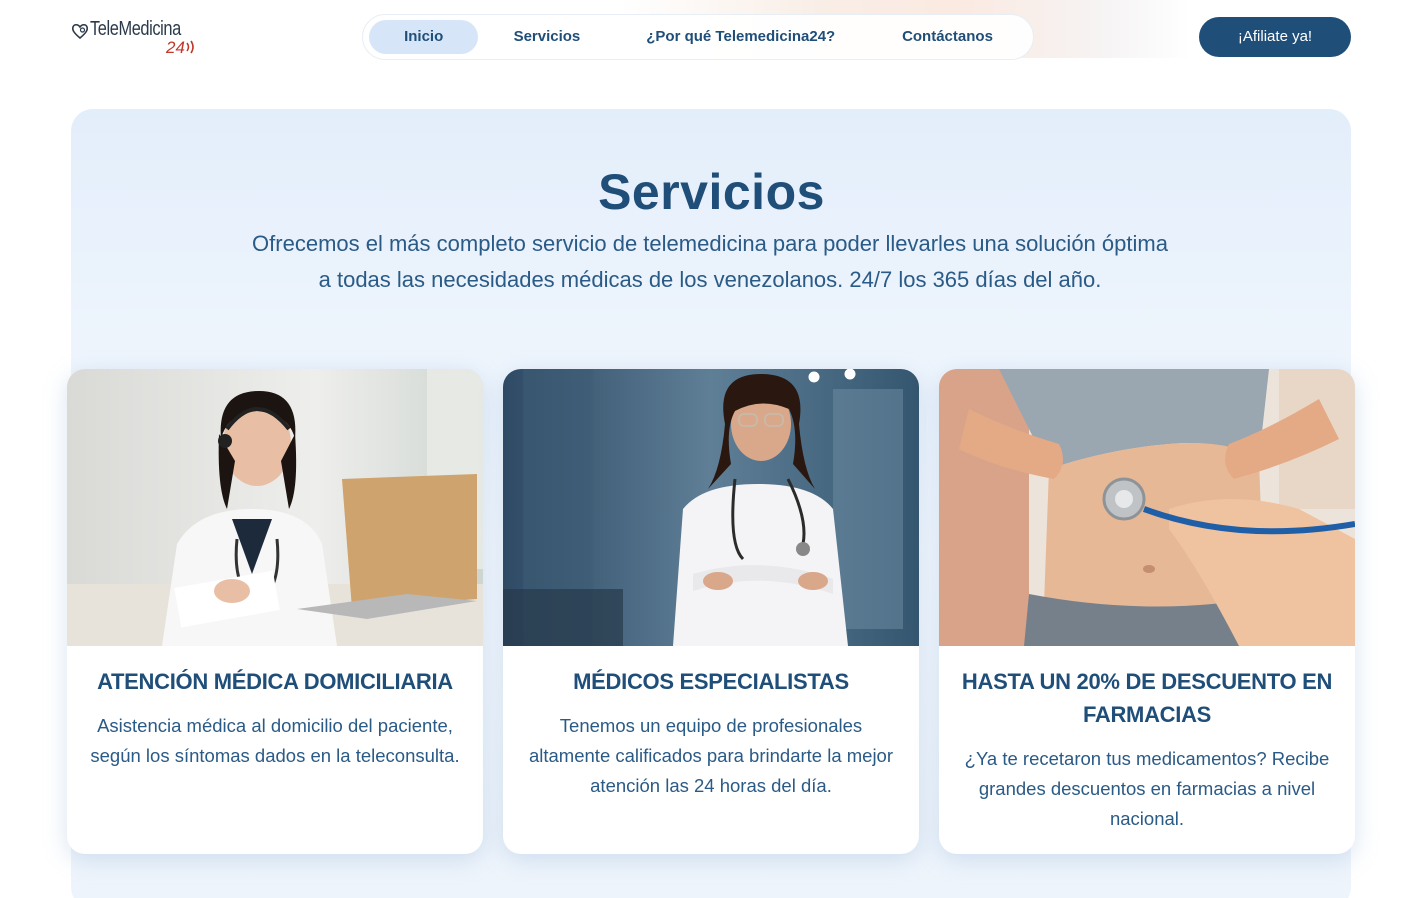  Describe the element at coordinates (175, 47) in the screenshot. I see `logo-24: 24` at that location.